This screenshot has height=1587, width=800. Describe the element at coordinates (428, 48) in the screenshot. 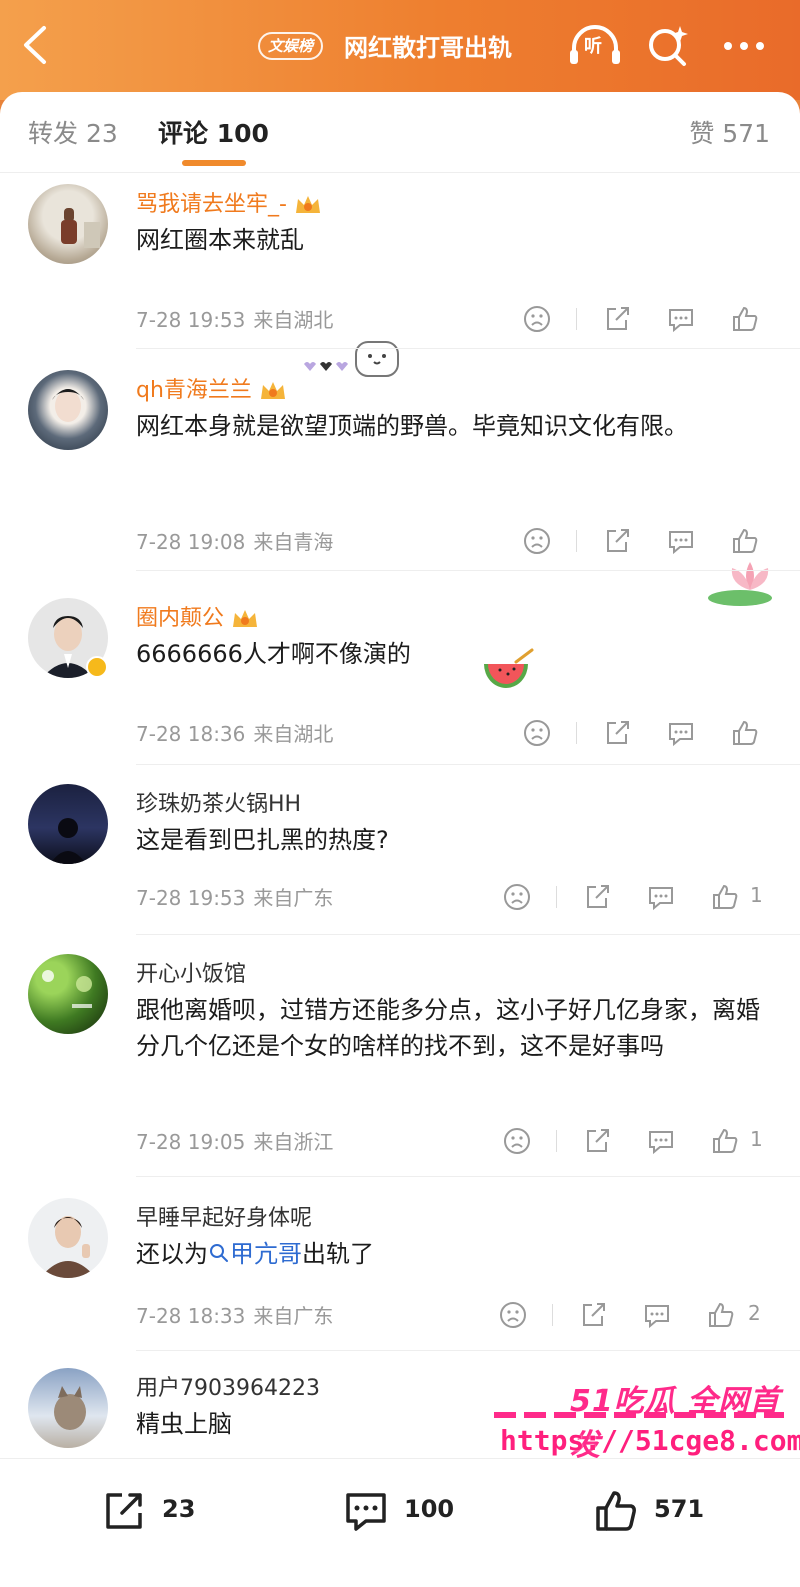

I see `page-title: 网红散打哥出轨` at that location.